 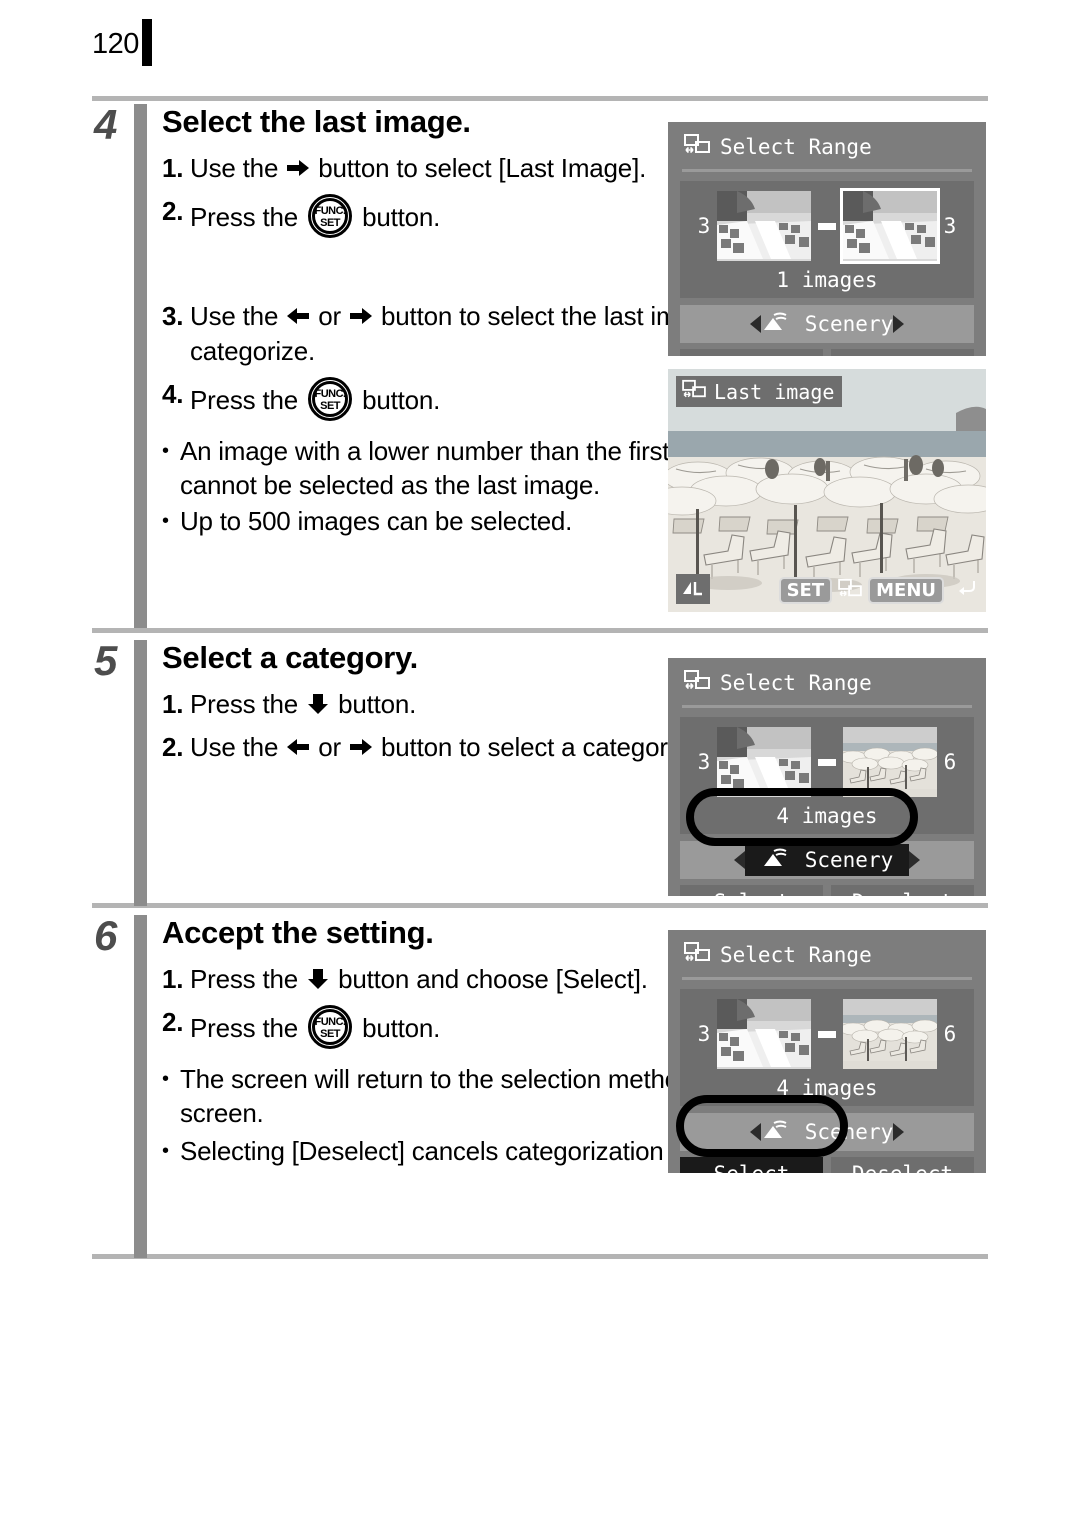 What do you see at coordinates (540, 630) in the screenshot?
I see `separator-rule-step5` at bounding box center [540, 630].